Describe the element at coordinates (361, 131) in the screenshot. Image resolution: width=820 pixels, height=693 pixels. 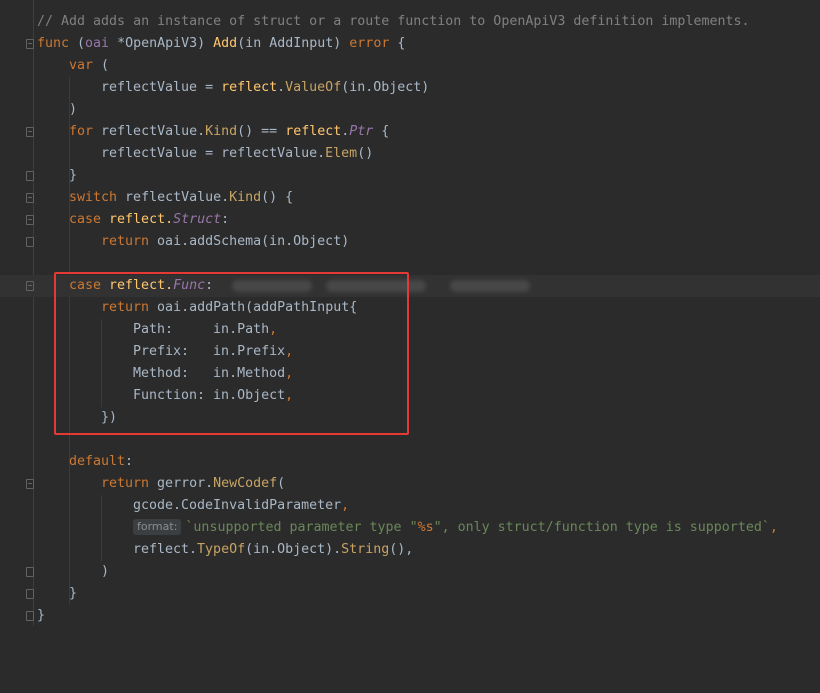
I see `constant: Ptr` at that location.